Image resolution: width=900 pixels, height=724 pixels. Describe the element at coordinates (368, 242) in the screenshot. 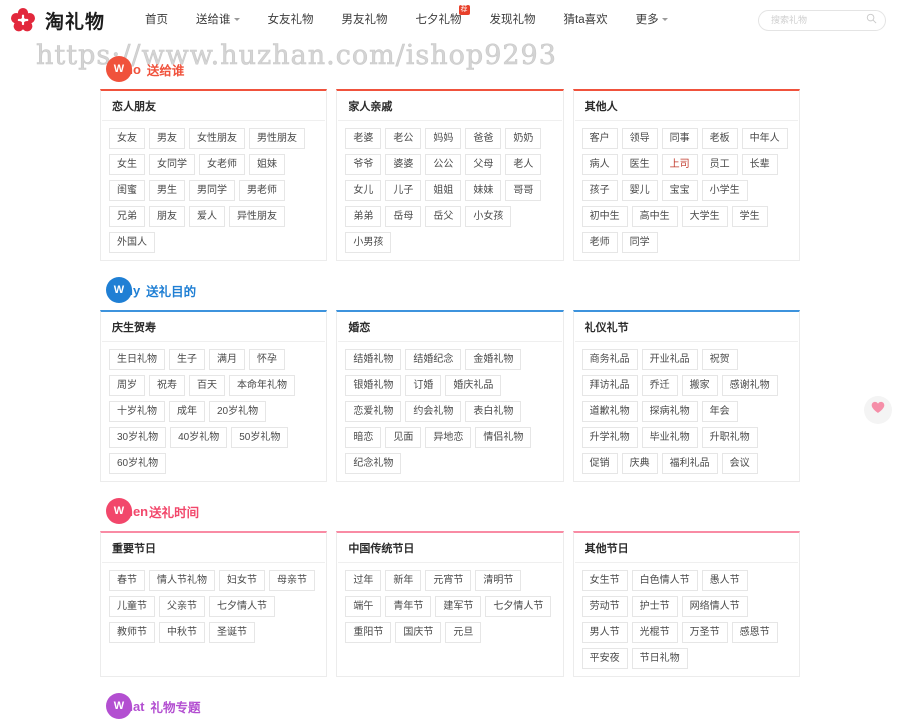

I see `tag-item: 小男孩` at that location.